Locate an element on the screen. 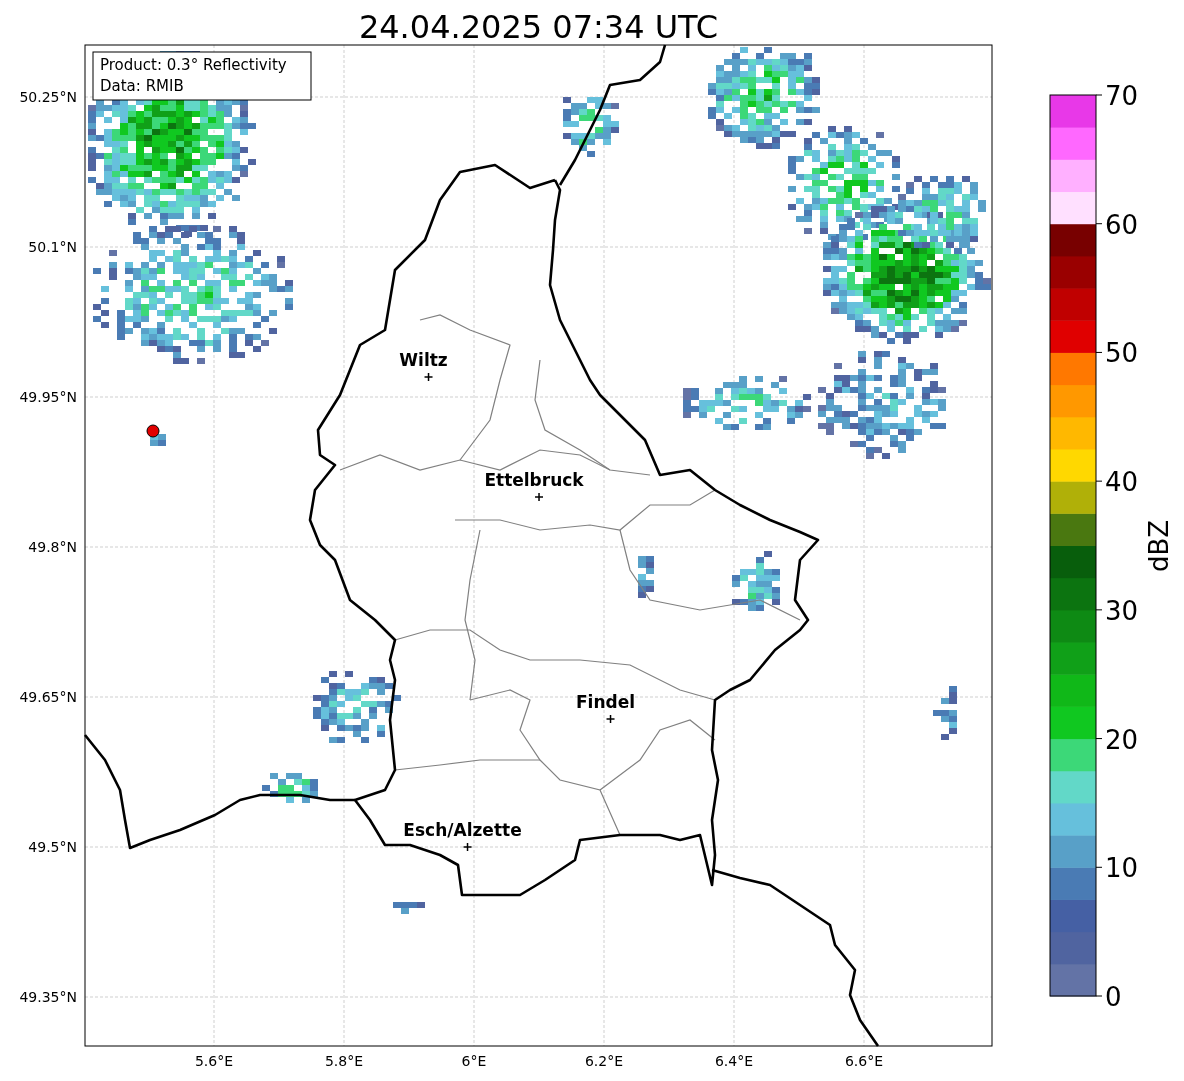 Image resolution: width=1184 pixels, height=1081 pixels. info-text: Product: 0.3° Reflectivity is located at coordinates (193, 65).